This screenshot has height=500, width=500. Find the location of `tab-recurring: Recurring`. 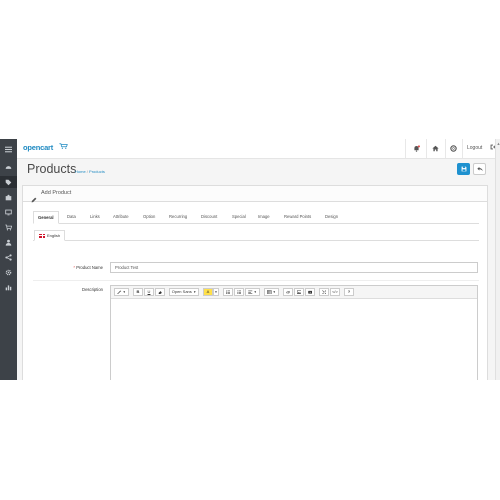

tab-recurring: Recurring is located at coordinates (178, 217).